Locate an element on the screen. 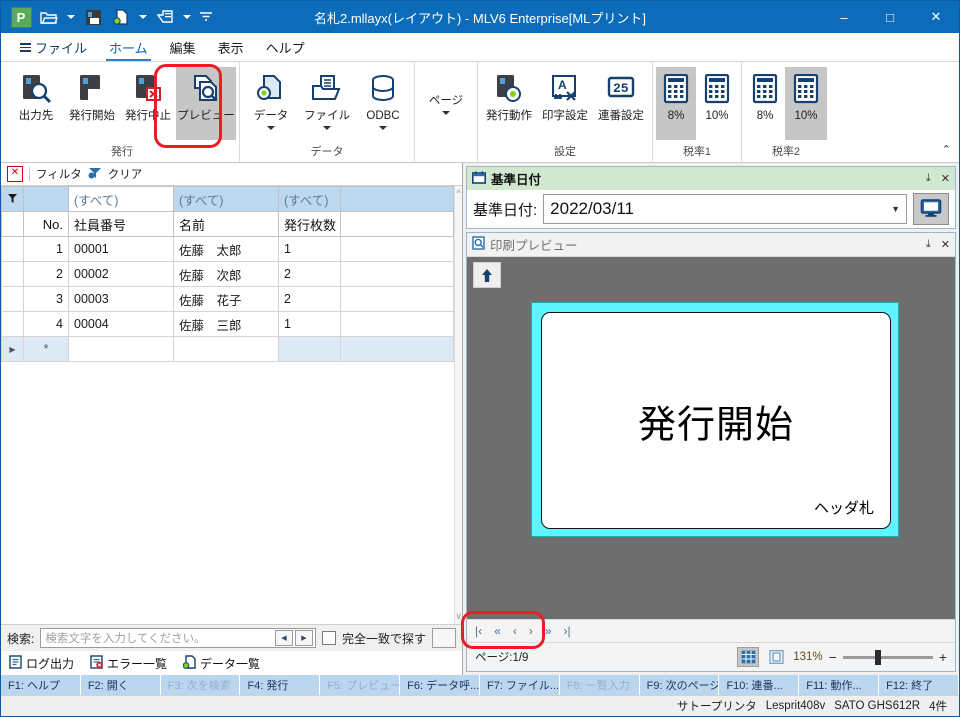  tab-help: ヘルプ is located at coordinates (285, 48).